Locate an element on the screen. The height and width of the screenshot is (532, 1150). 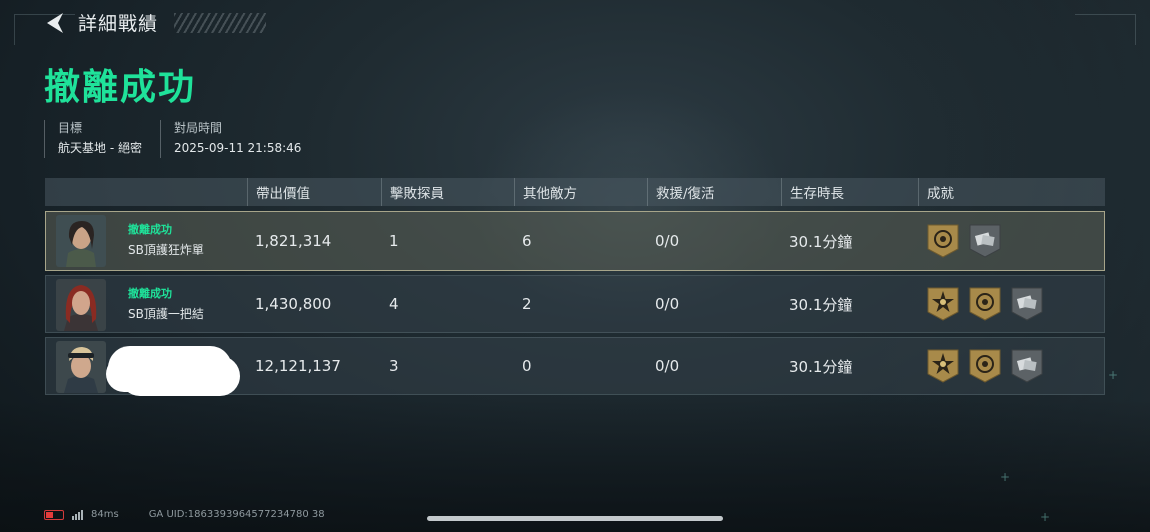
target-value: 航天基地 - 絕密 is located at coordinates (100, 148).